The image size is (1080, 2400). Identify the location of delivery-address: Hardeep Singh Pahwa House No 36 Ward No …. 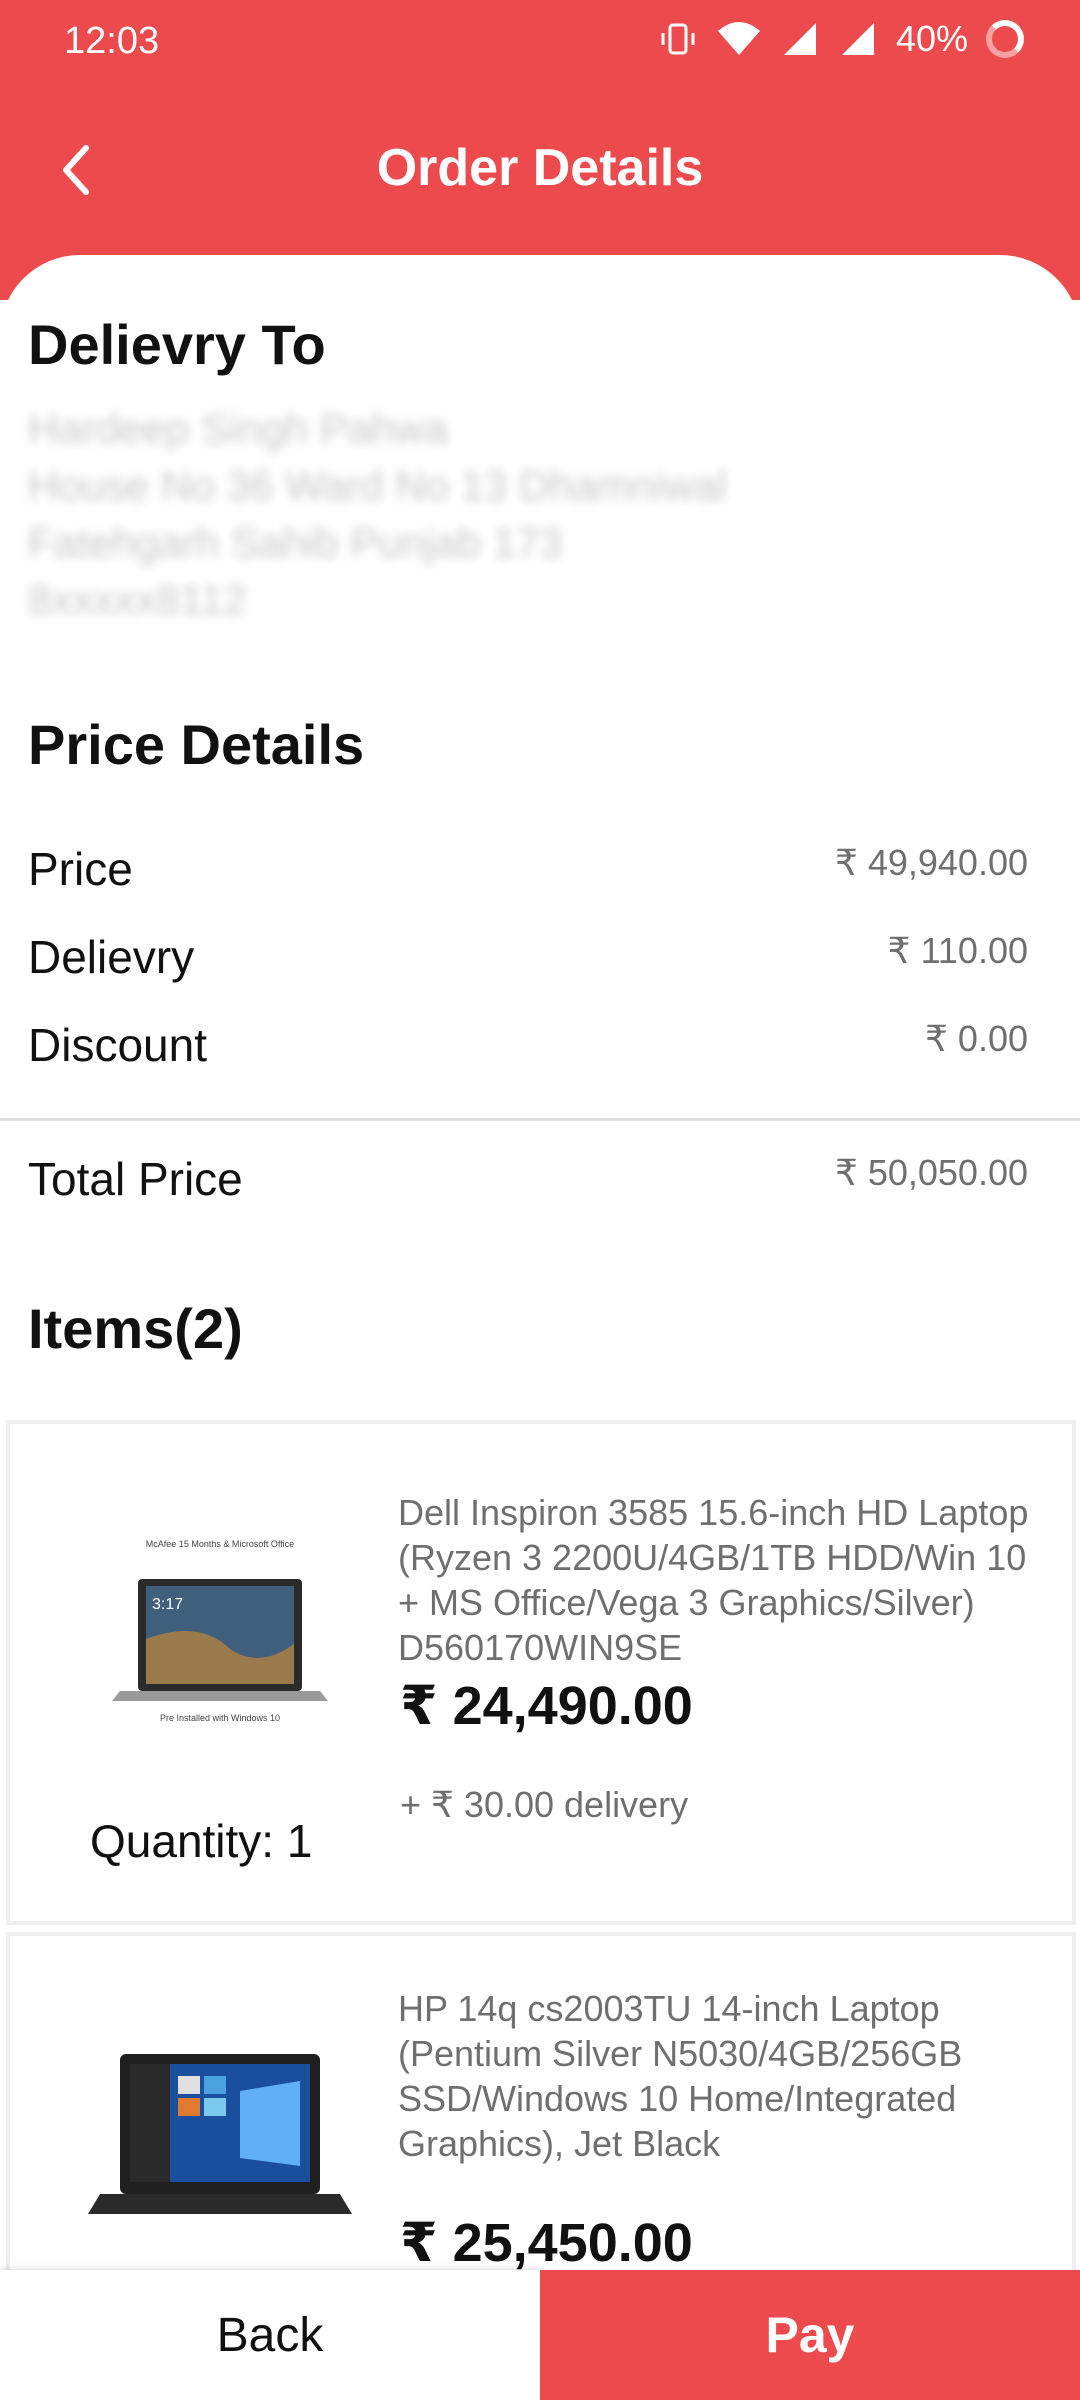
(478, 514).